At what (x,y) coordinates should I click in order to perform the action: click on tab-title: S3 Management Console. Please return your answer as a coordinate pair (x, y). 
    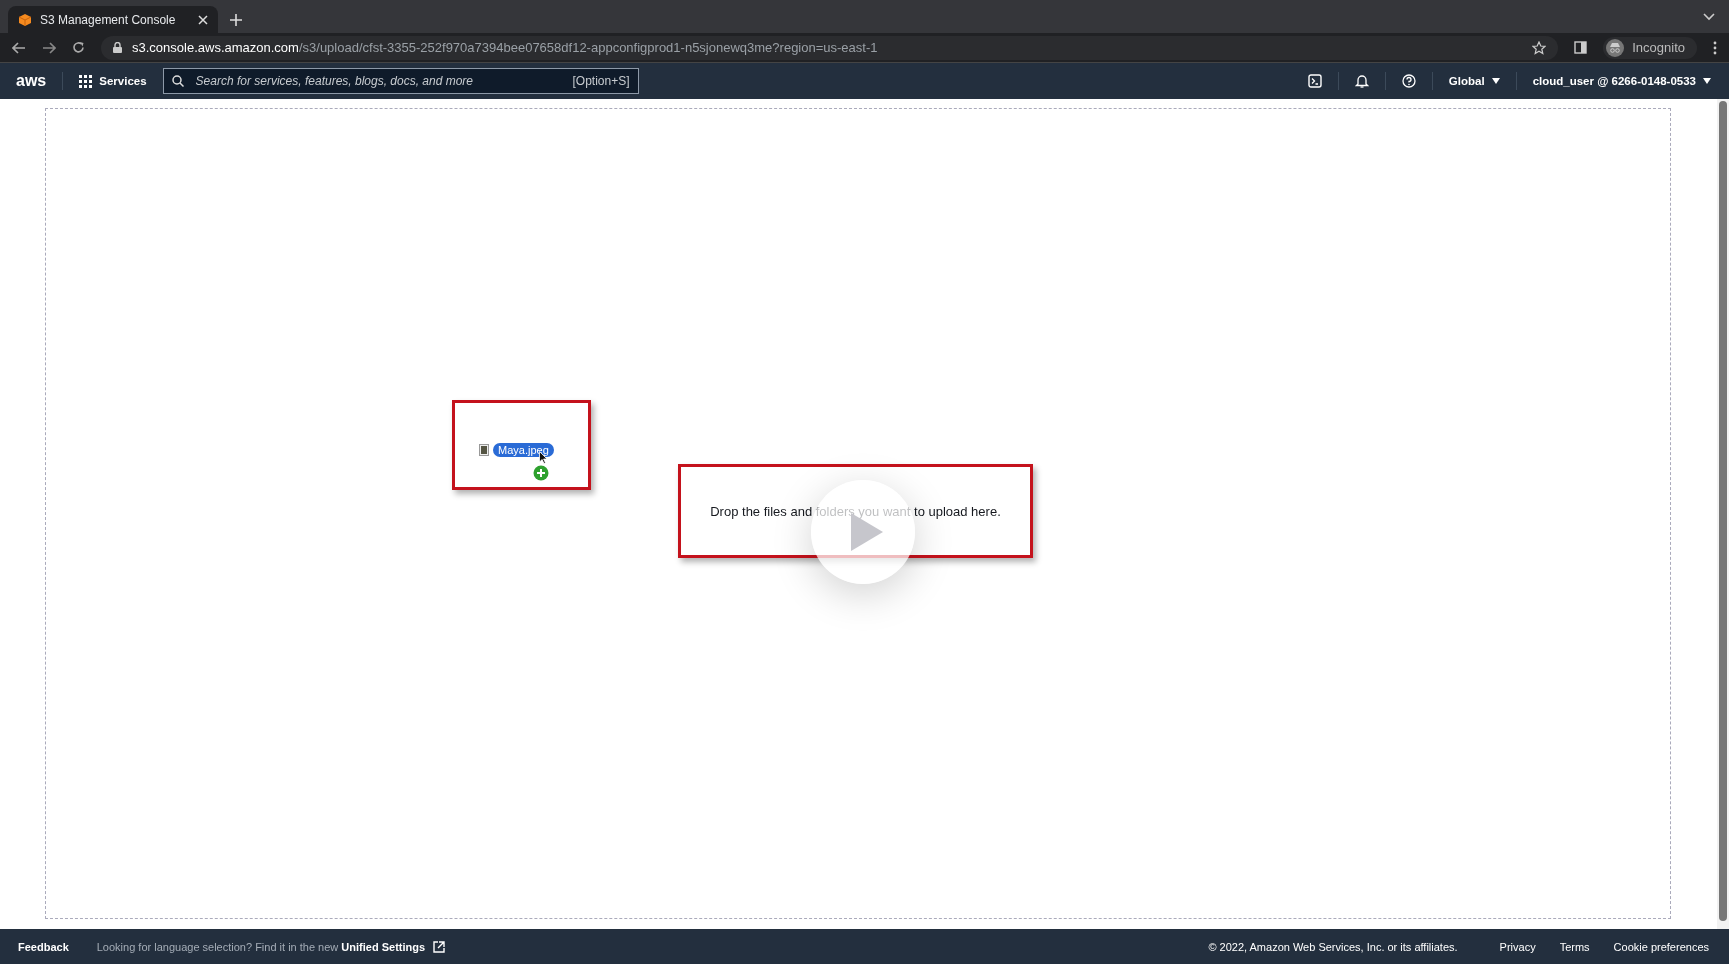
    Looking at the image, I should click on (108, 19).